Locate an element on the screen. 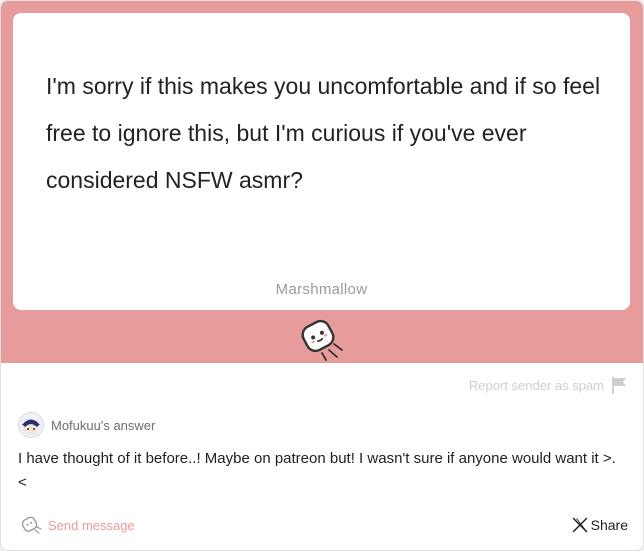  x-logo-icon is located at coordinates (579, 525).